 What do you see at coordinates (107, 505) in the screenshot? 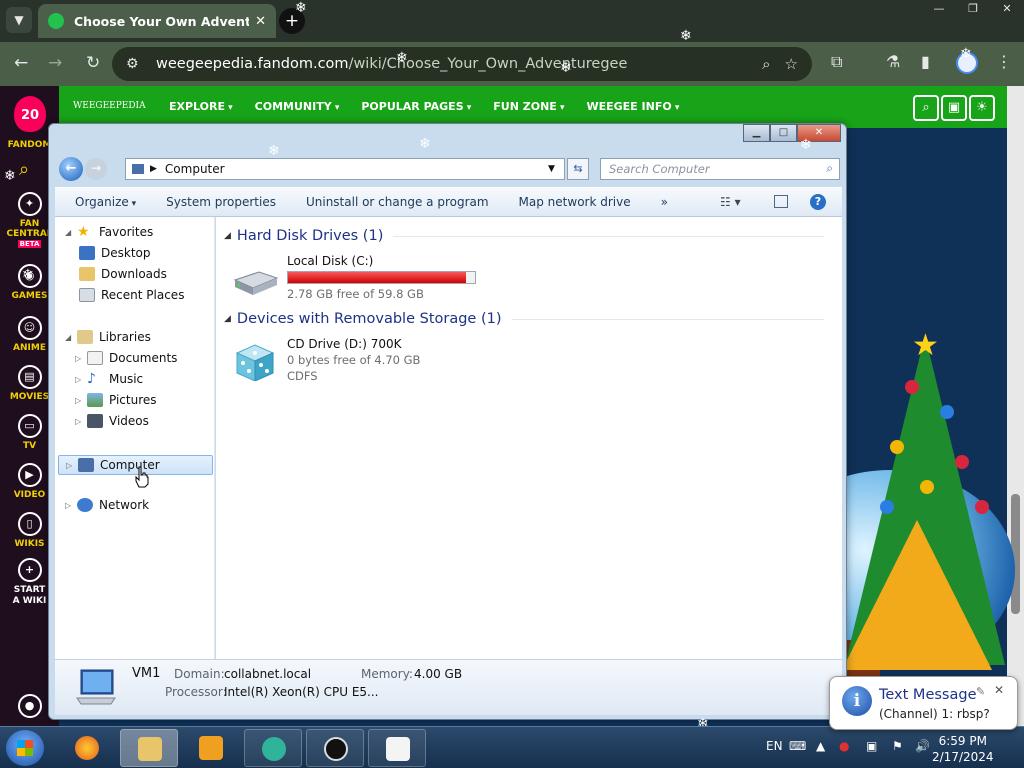
I see `nav-network: ▷ Network` at bounding box center [107, 505].